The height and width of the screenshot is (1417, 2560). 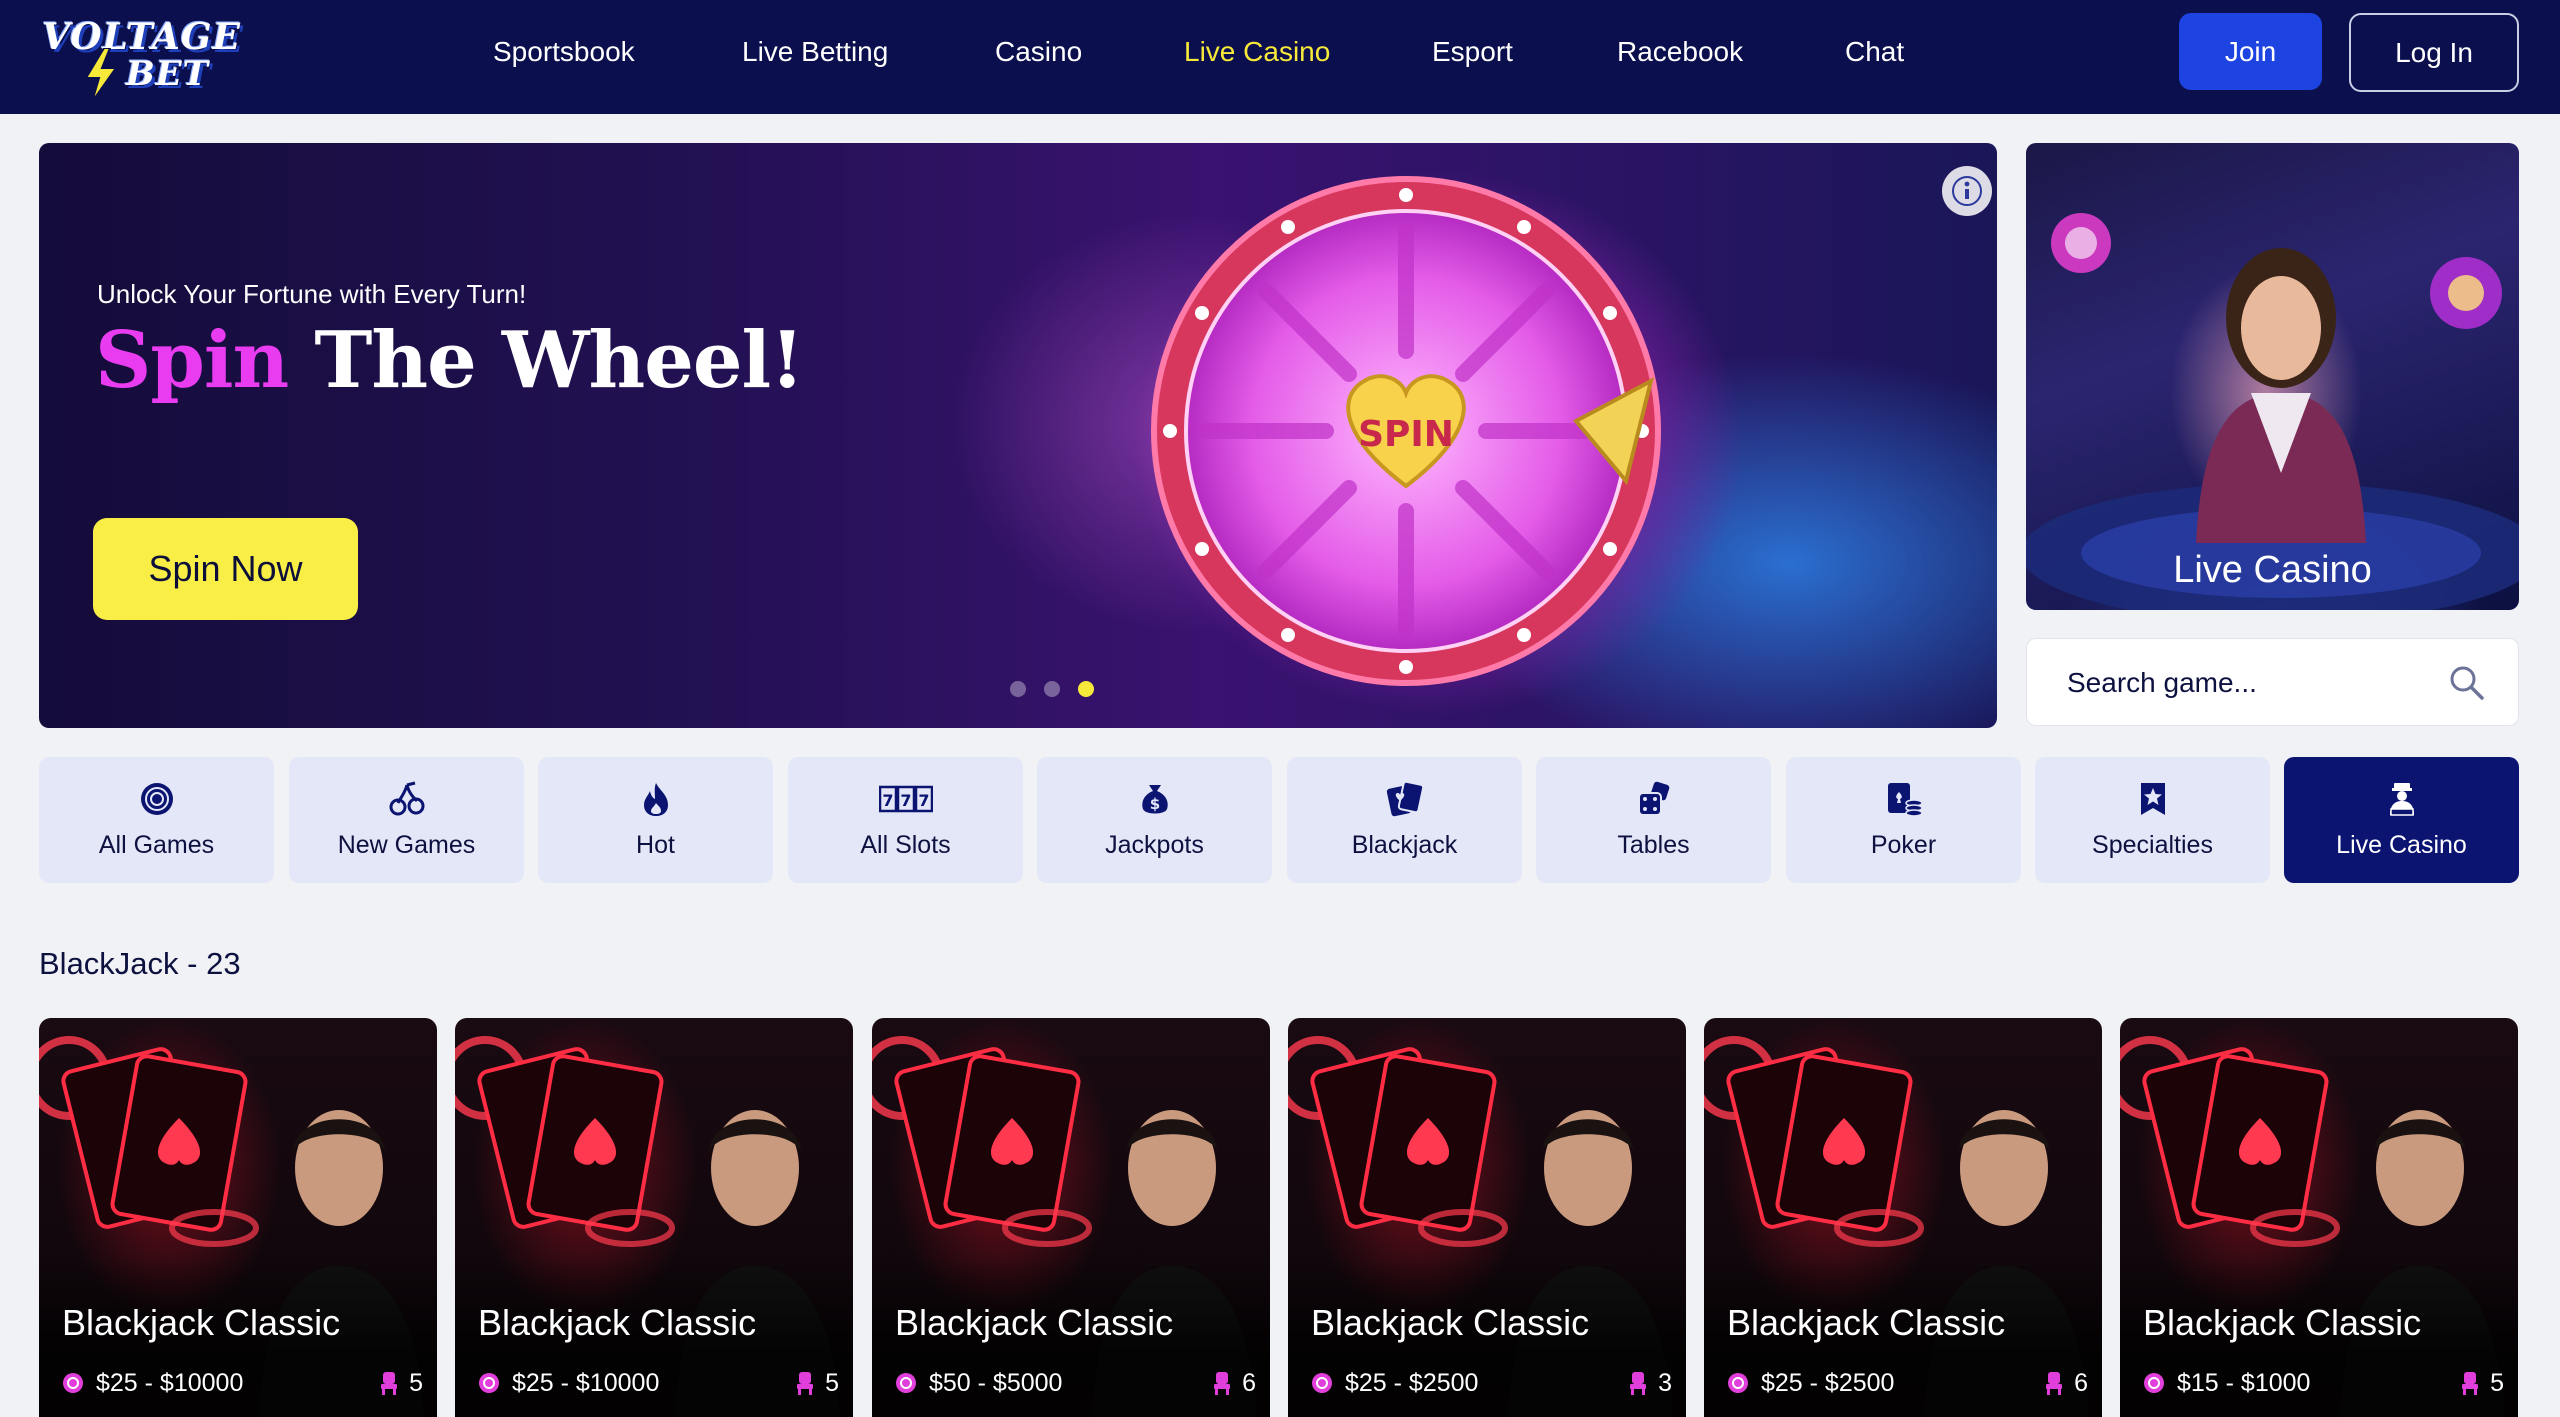 What do you see at coordinates (2152, 820) in the screenshot?
I see `category-specialties: Specialties` at bounding box center [2152, 820].